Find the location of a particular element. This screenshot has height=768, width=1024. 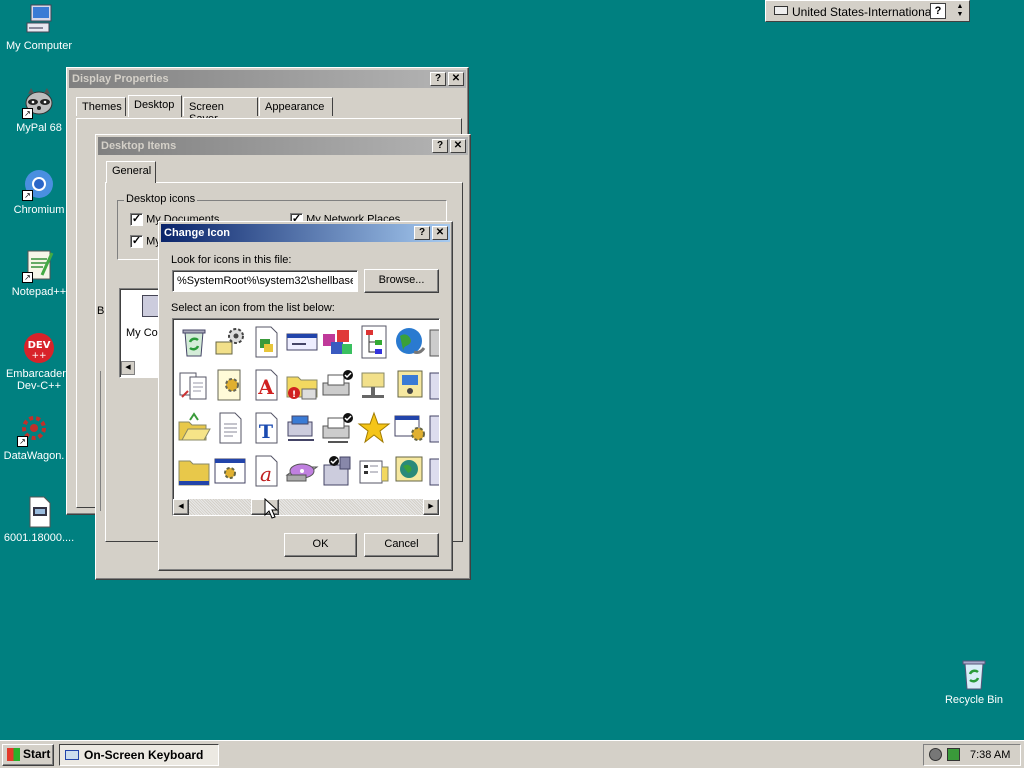

tab-themes: Themes is located at coordinates (101, 106).